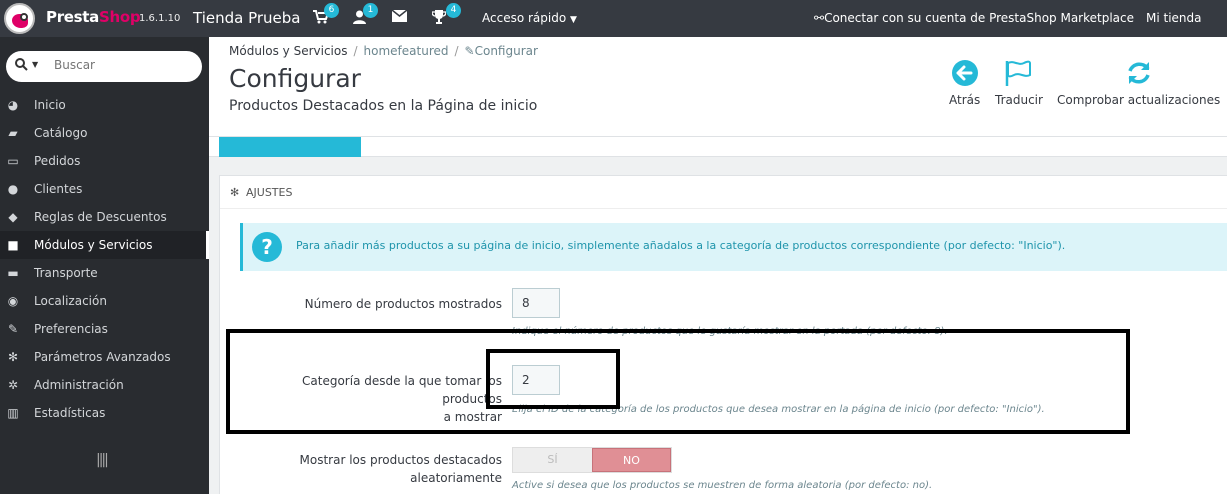 This screenshot has width=1227, height=494. Describe the element at coordinates (819, 18) in the screenshot. I see `chain-icon: ⚯` at that location.